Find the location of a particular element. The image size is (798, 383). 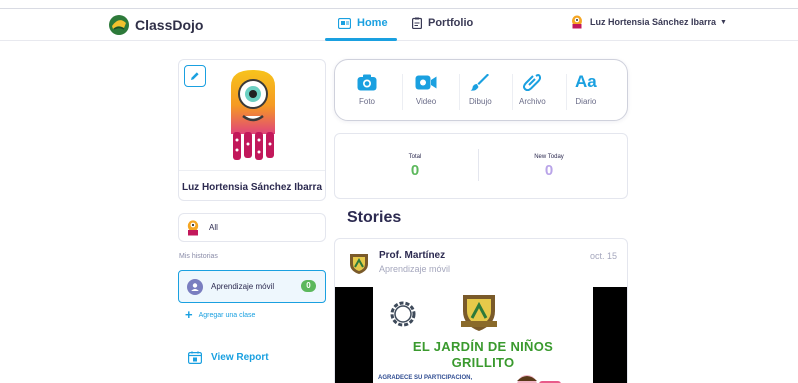

tool-diario: Aa Diario is located at coordinates (586, 89).